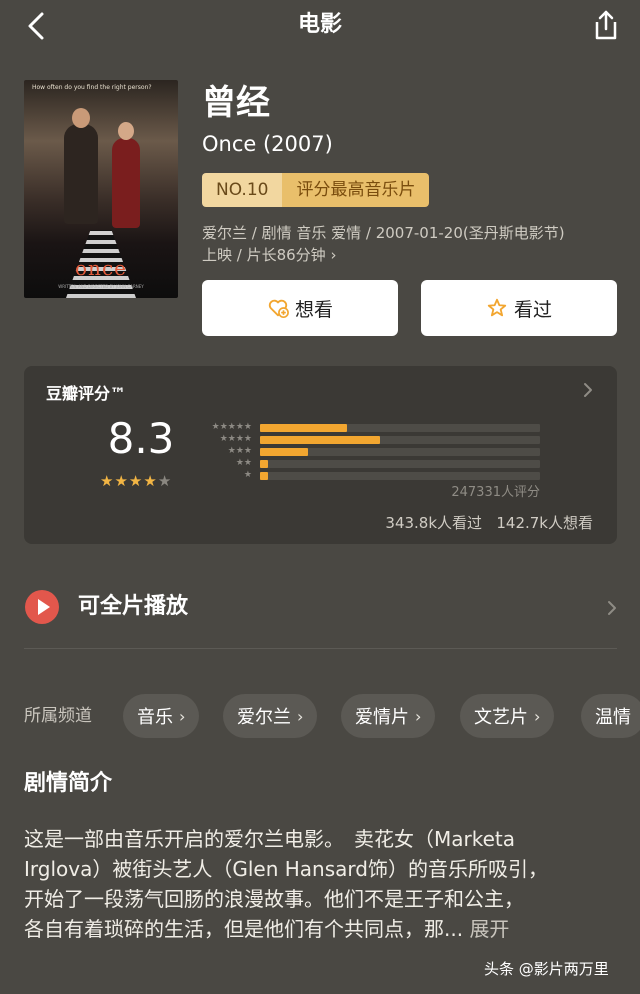 This screenshot has width=640, height=994. What do you see at coordinates (313, 309) in the screenshot?
I see `want-to-watch-label: 想看` at bounding box center [313, 309].